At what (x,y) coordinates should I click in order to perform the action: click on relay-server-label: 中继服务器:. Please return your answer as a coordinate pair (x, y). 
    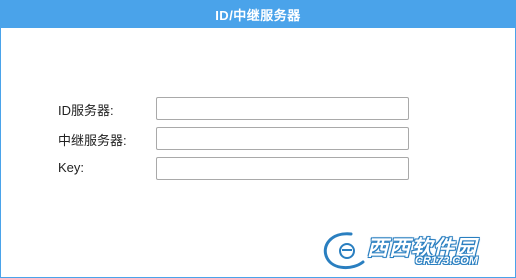
    Looking at the image, I should click on (92, 140).